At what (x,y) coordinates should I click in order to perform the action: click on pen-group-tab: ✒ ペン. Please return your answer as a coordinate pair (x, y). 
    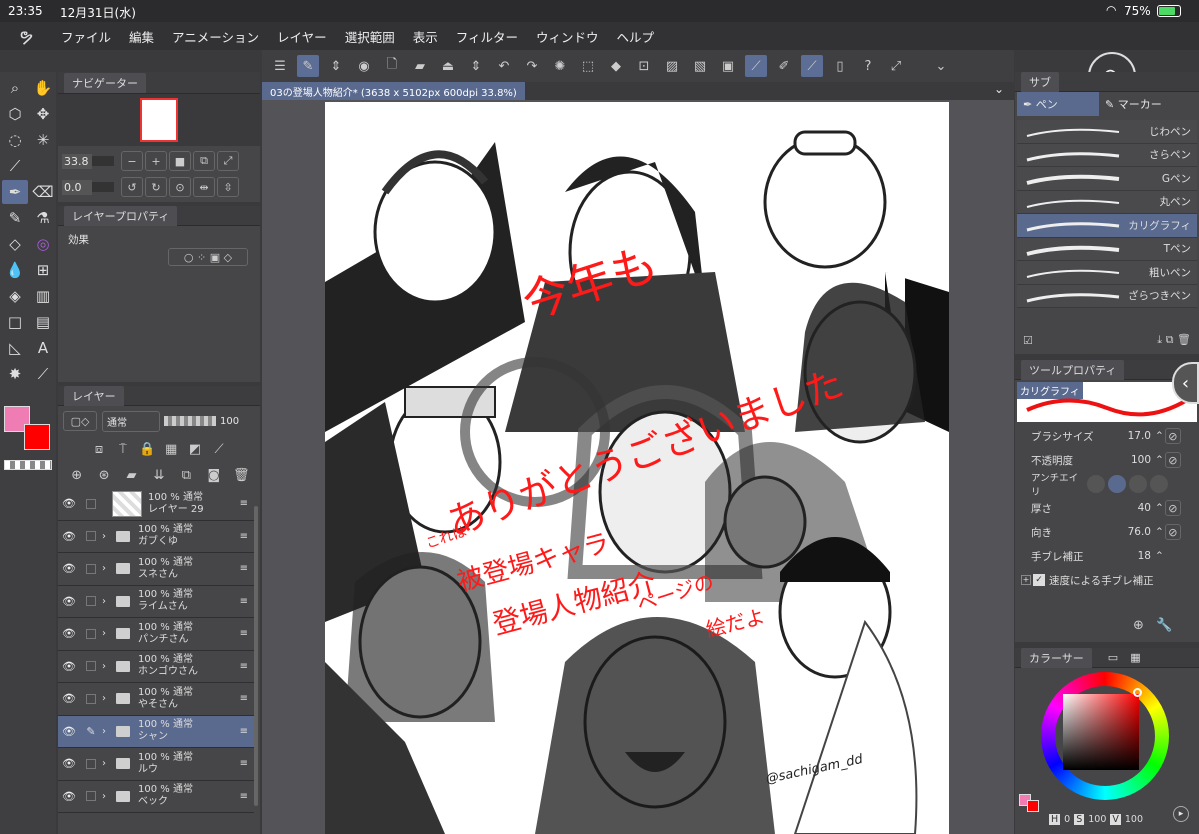
    Looking at the image, I should click on (1058, 104).